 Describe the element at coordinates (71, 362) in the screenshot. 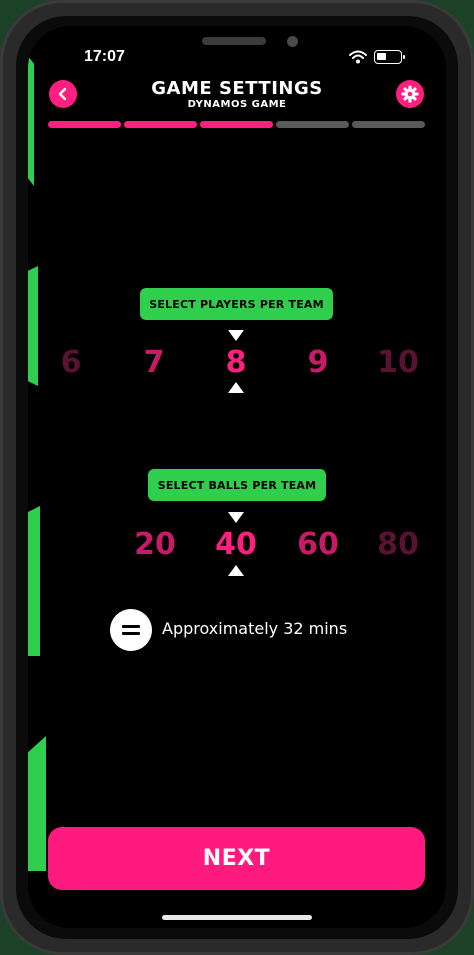

I see `players-option: 6` at that location.